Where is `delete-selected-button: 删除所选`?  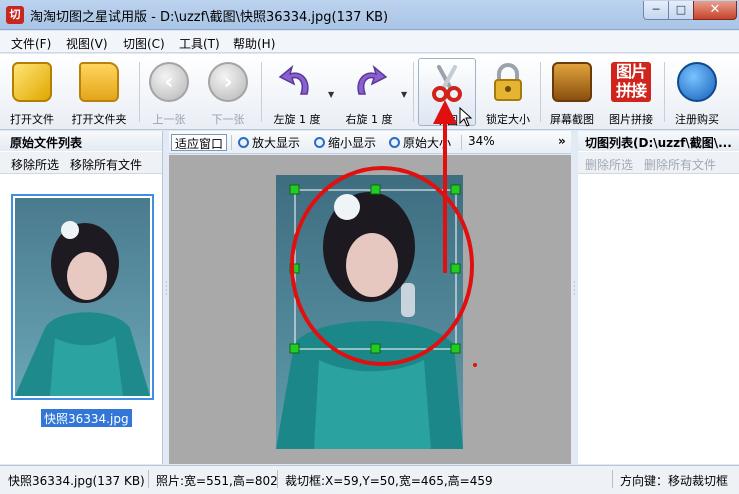
delete-selected-button: 删除所选 is located at coordinates (609, 164).